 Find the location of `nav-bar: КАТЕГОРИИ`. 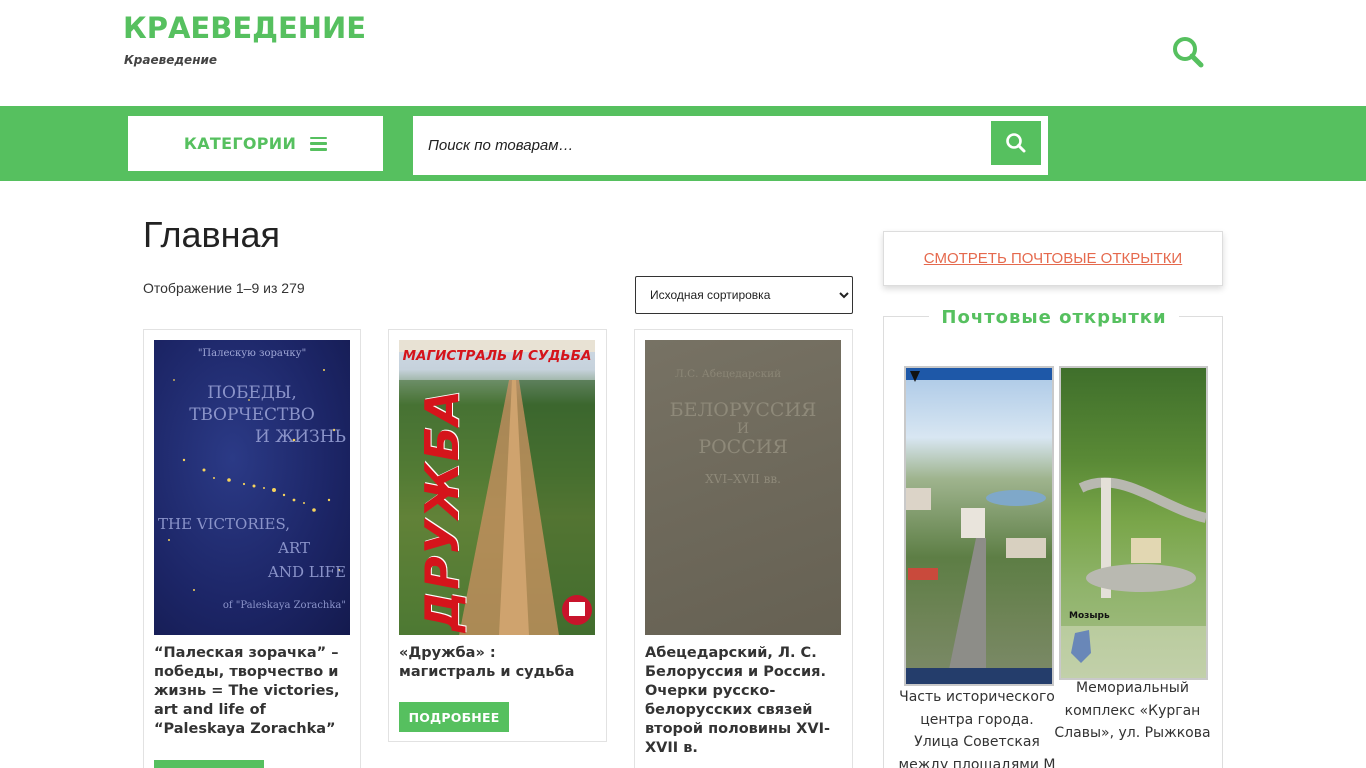

nav-bar: КАТЕГОРИИ is located at coordinates (683, 143).